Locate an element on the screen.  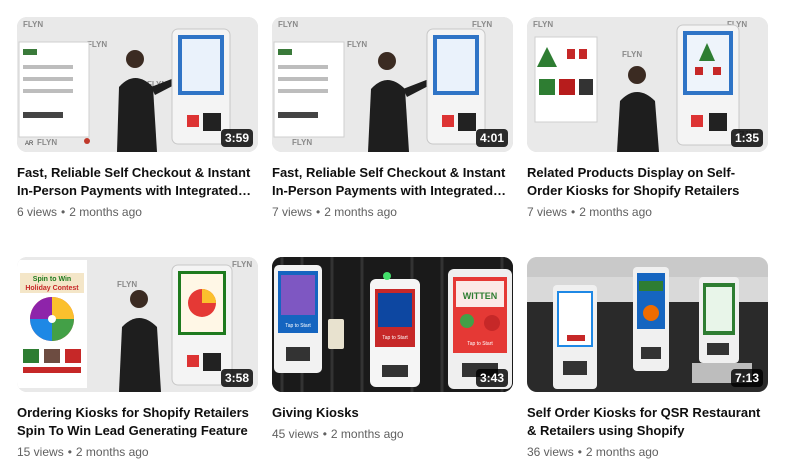
video-duration: 3:59 is located at coordinates (236, 138).